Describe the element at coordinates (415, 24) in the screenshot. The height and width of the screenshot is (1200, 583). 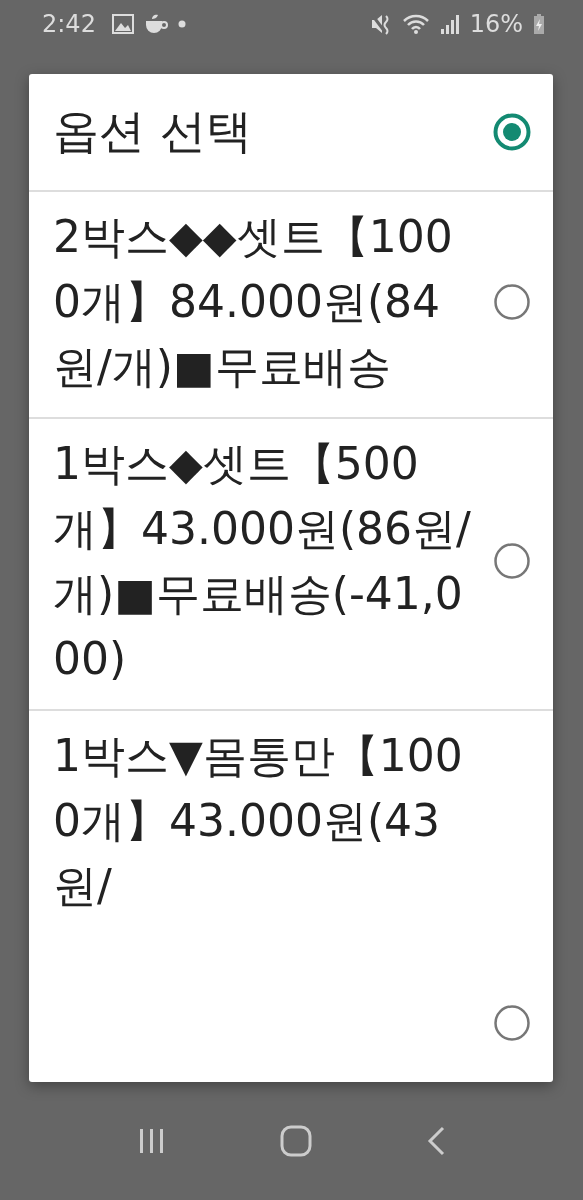
I see `wifi-icon` at that location.